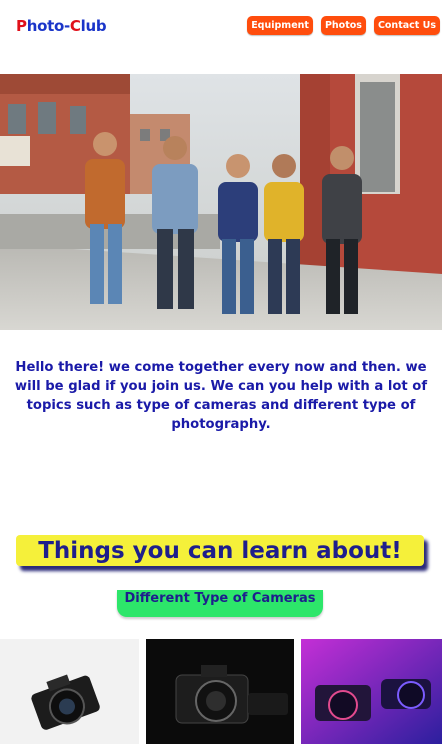  What do you see at coordinates (221, 37) in the screenshot?
I see `site-header: Photo-Club Equipment Photos Contact Us` at bounding box center [221, 37].